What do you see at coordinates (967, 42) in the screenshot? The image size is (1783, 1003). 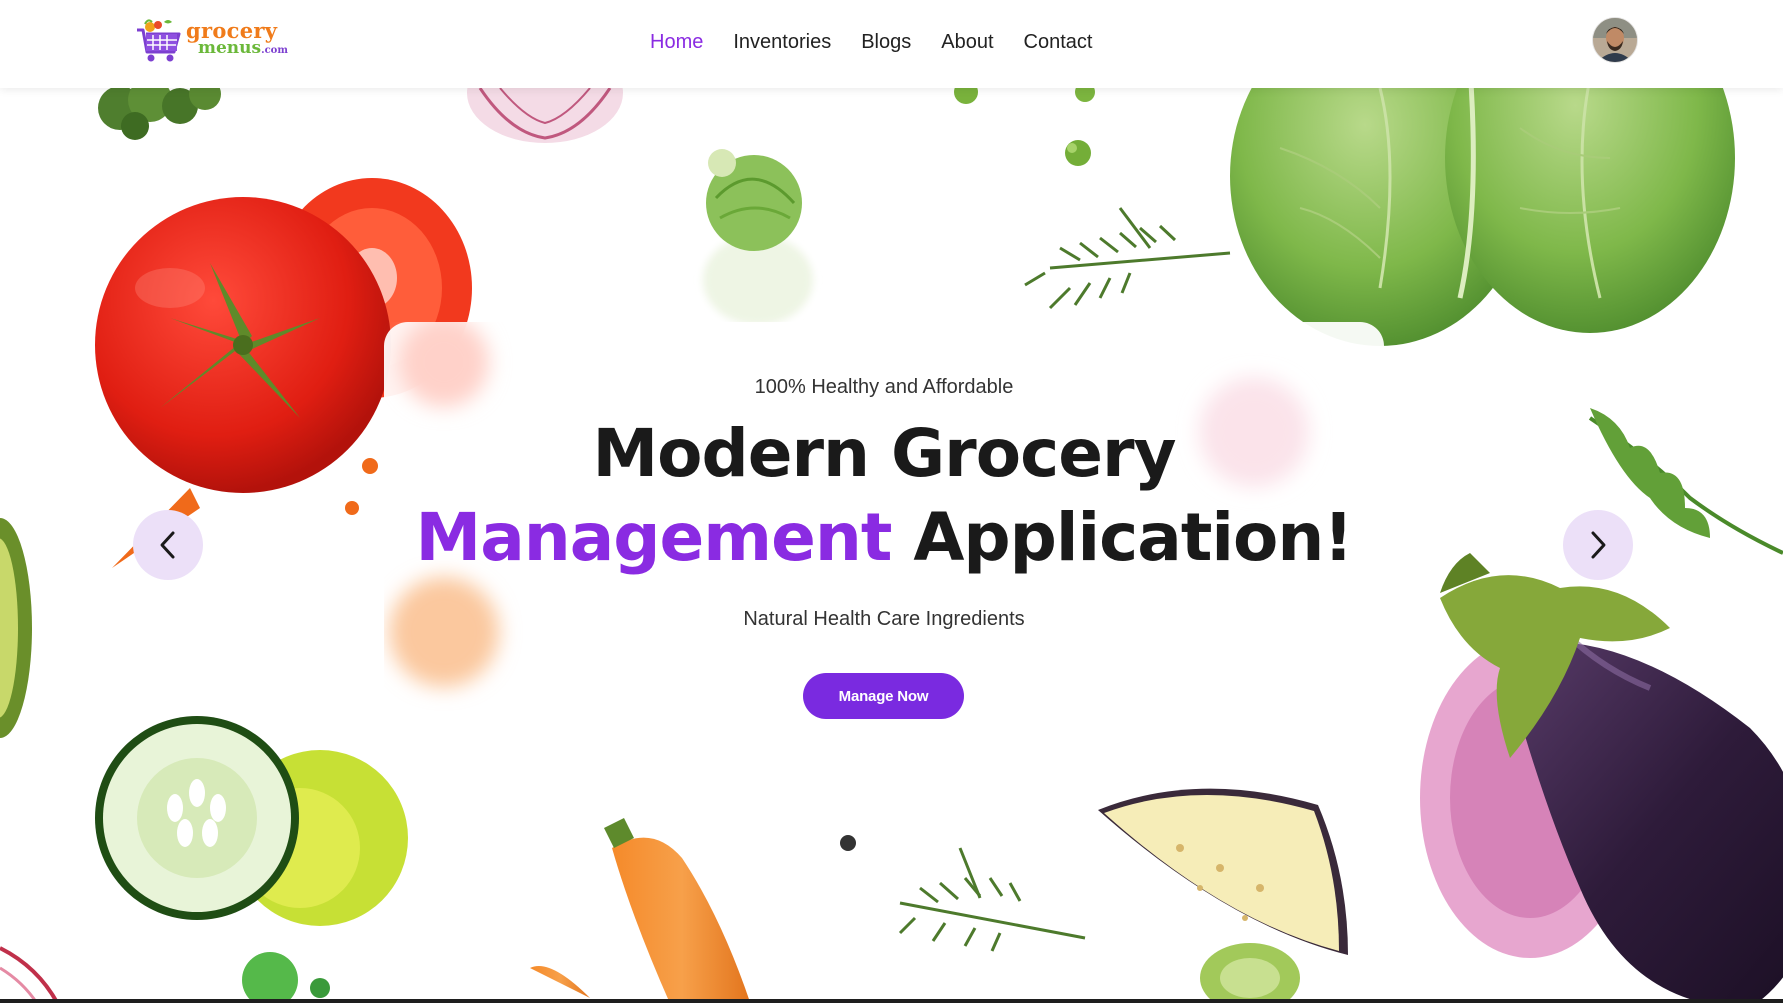 I see `nav-about: About` at bounding box center [967, 42].